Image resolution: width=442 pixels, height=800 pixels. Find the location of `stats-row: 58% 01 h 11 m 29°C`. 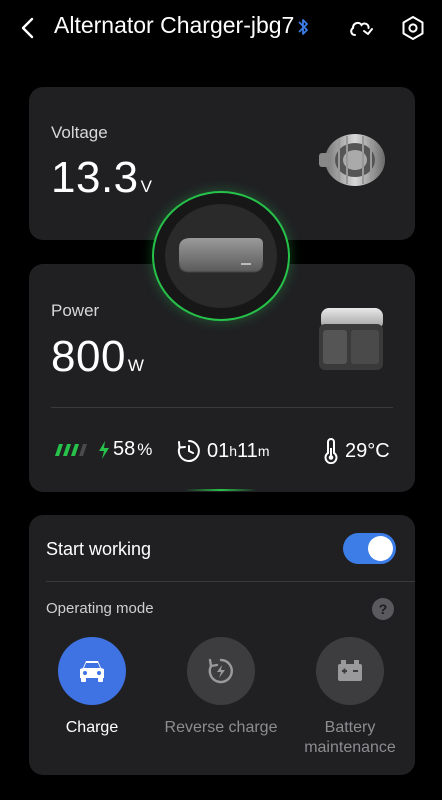

stats-row: 58% 01 h 11 m 29°C is located at coordinates (222, 452).